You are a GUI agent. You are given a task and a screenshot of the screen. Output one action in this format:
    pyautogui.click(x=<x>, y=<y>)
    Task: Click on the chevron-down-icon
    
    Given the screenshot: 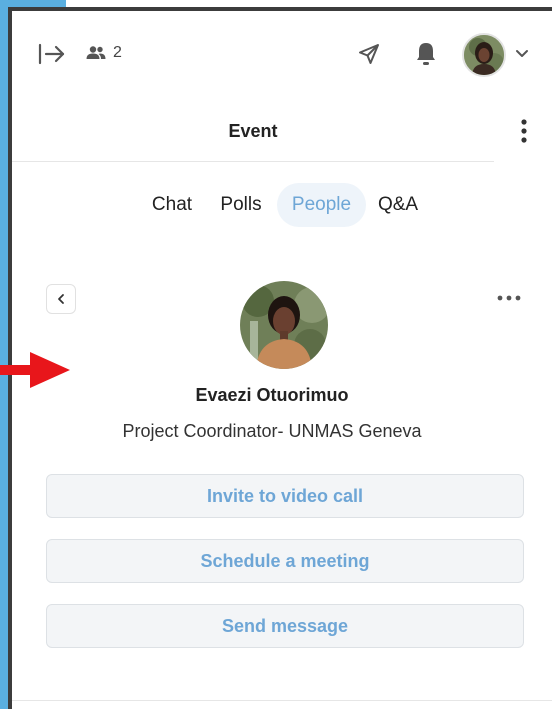 What is the action you would take?
    pyautogui.click(x=522, y=54)
    